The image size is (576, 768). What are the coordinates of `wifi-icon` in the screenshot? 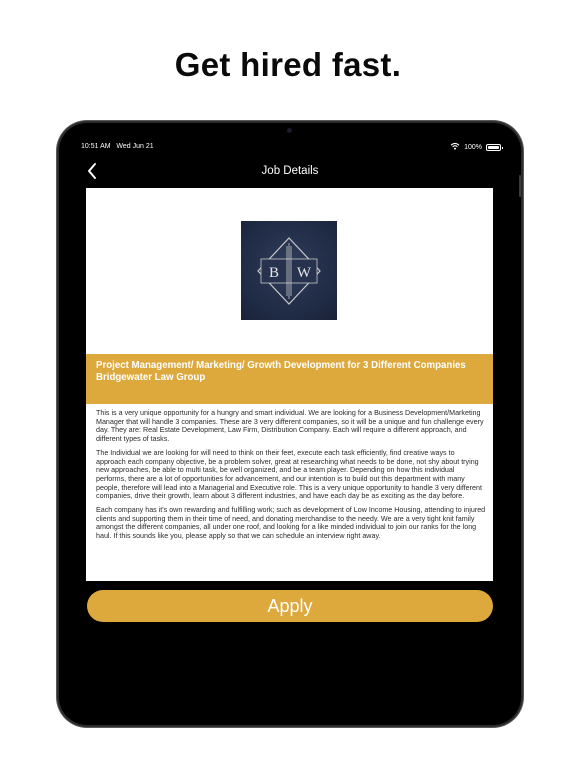 It's located at (455, 147).